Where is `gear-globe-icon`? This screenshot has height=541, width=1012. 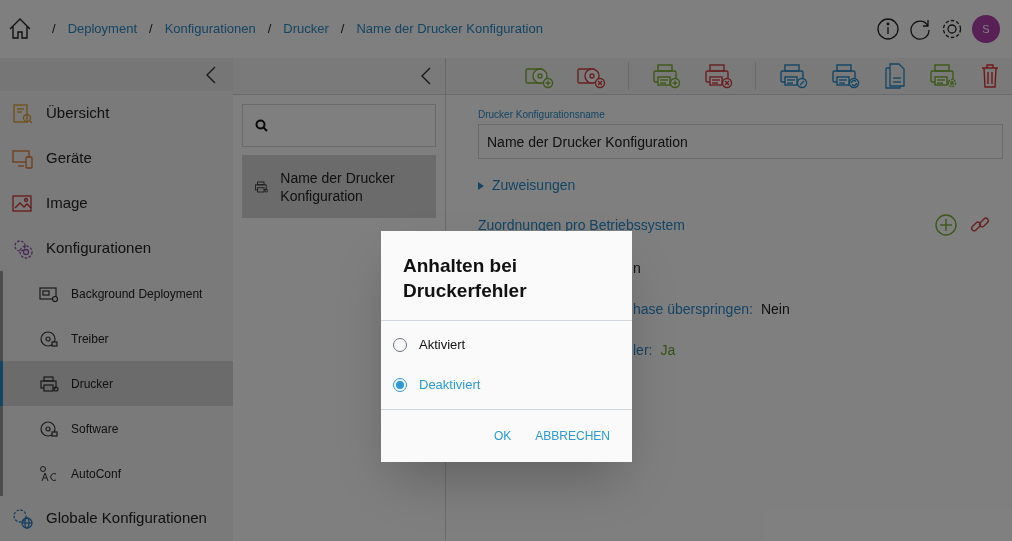 gear-globe-icon is located at coordinates (23, 518).